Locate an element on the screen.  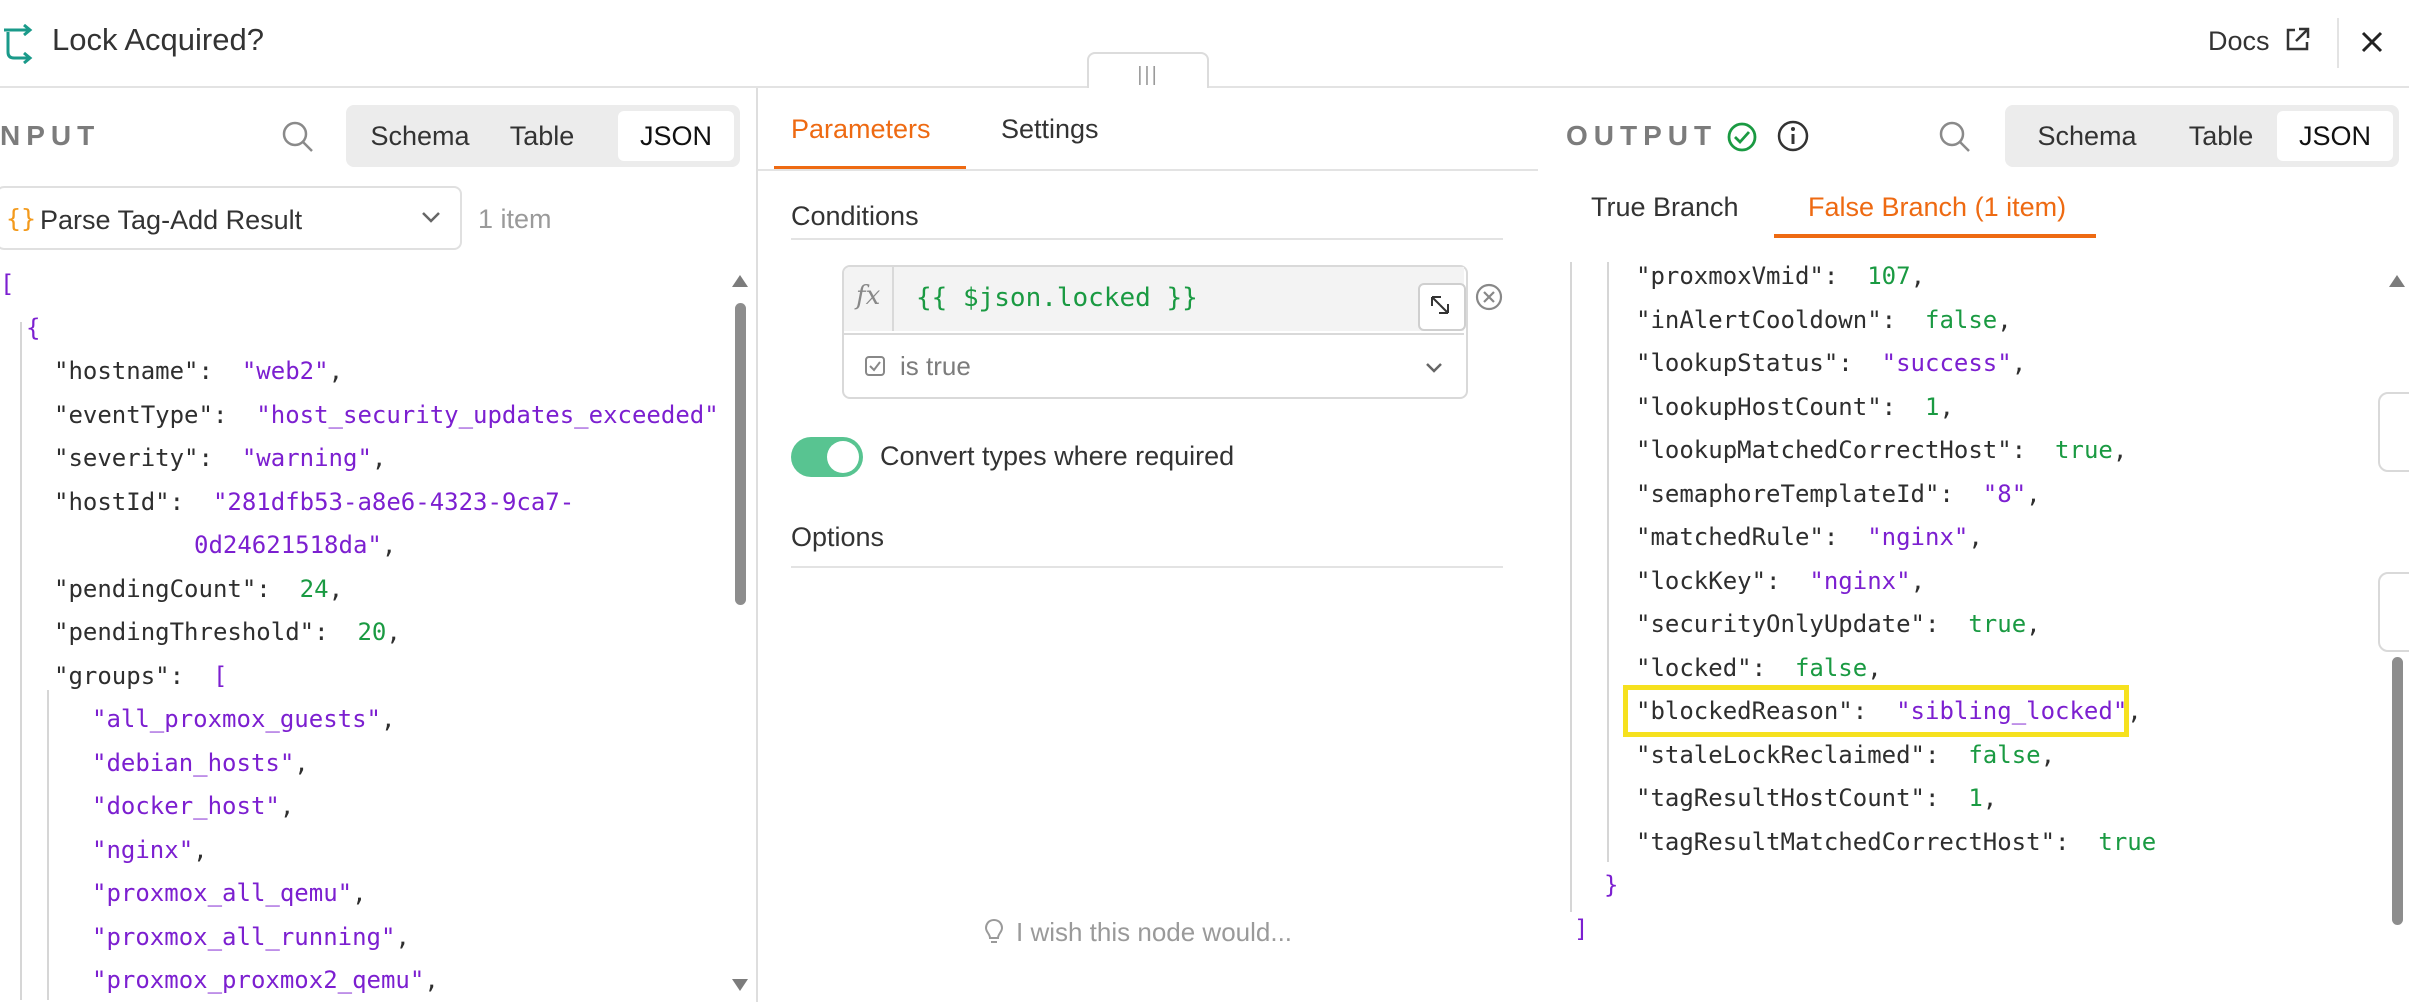
code-braces-icon: {} is located at coordinates (21, 218).